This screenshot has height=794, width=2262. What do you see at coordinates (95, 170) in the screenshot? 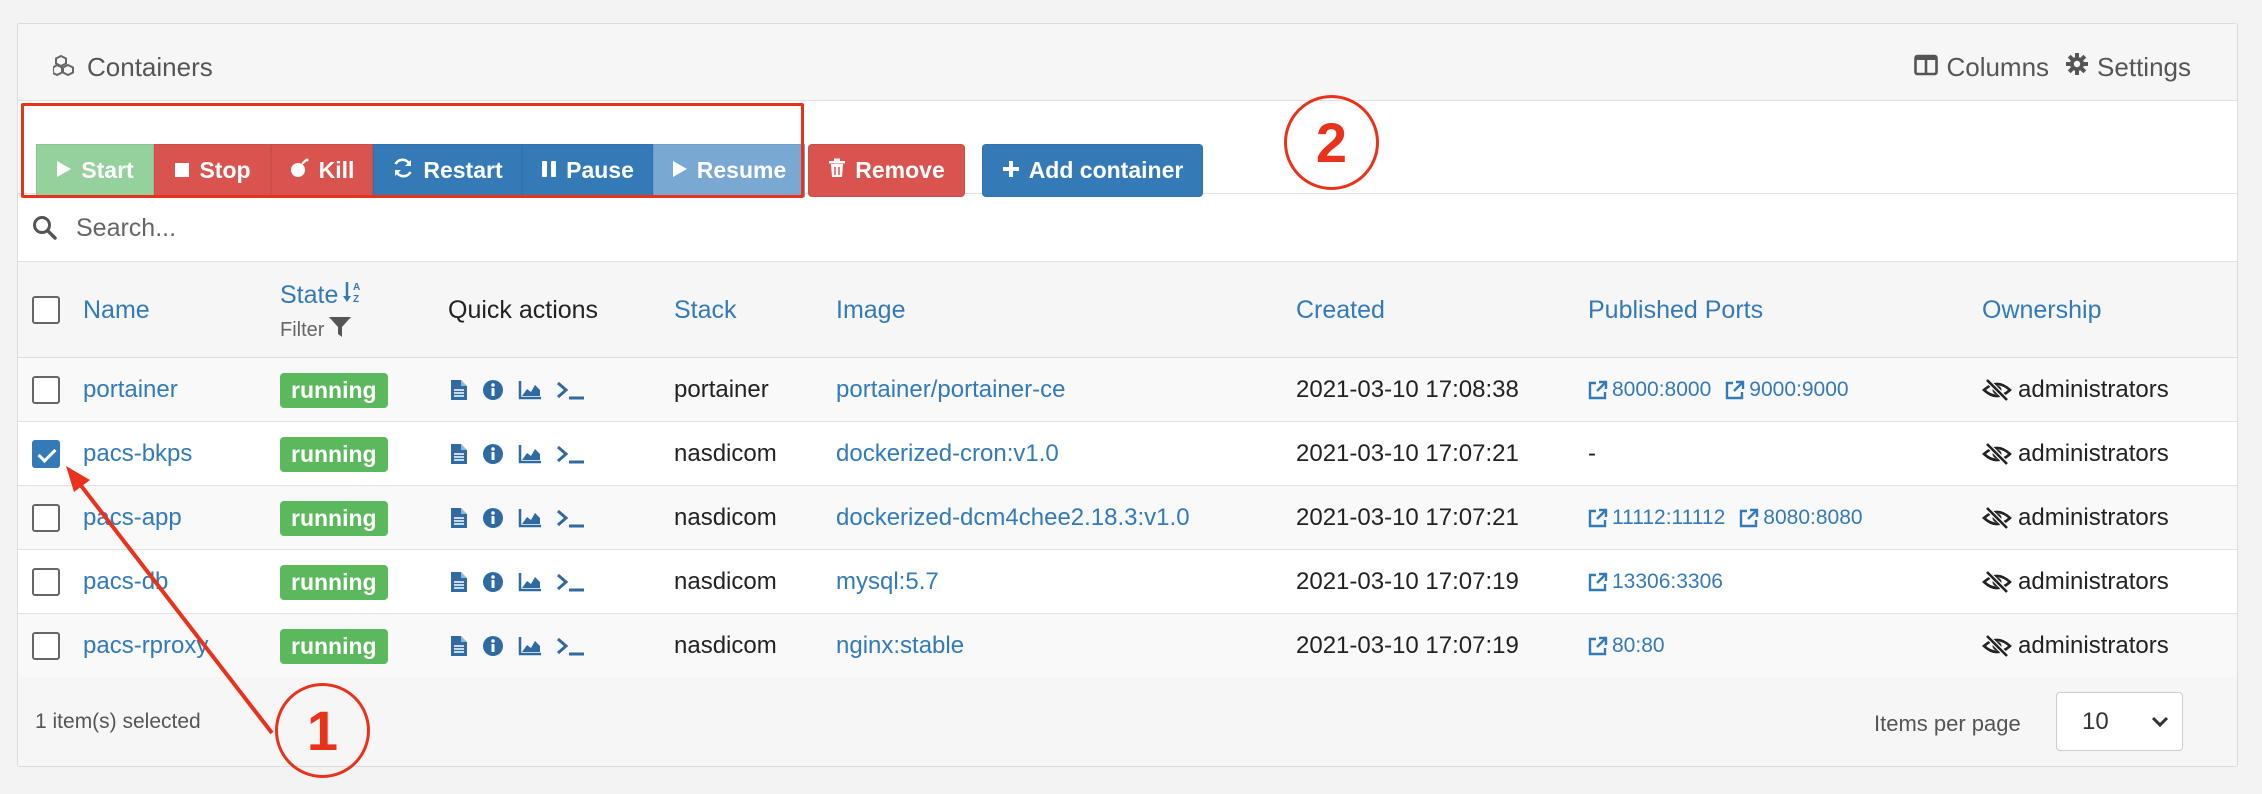
I see `start-button: Start` at bounding box center [95, 170].